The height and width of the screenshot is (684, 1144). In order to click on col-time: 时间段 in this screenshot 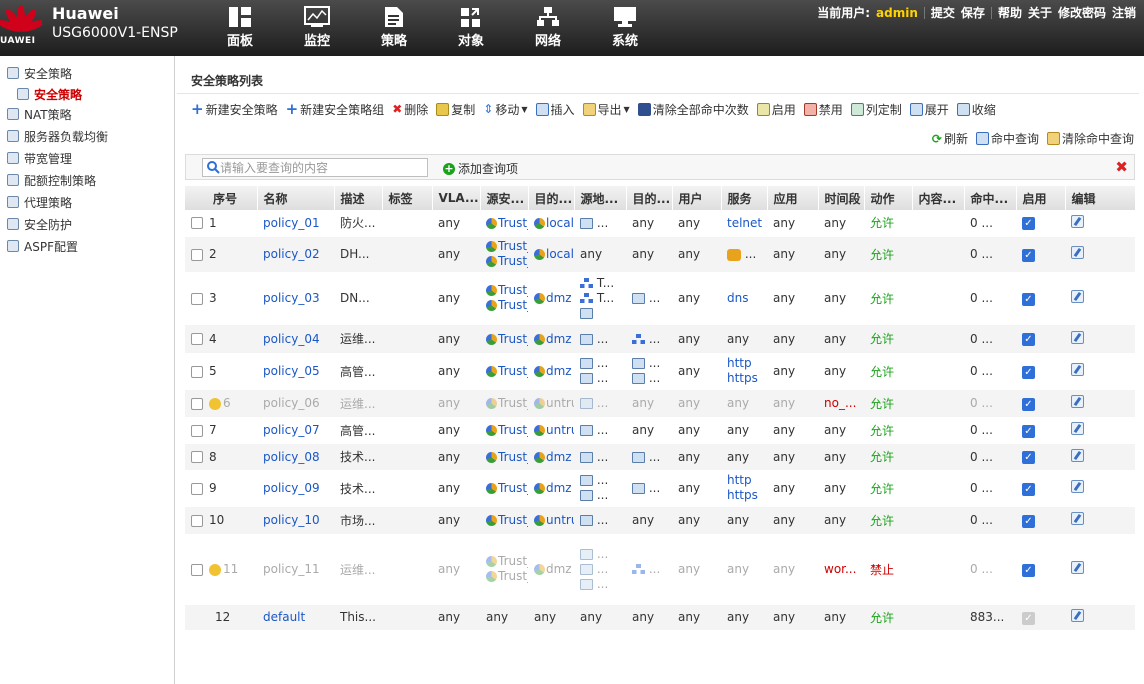, I will do `click(841, 198)`.